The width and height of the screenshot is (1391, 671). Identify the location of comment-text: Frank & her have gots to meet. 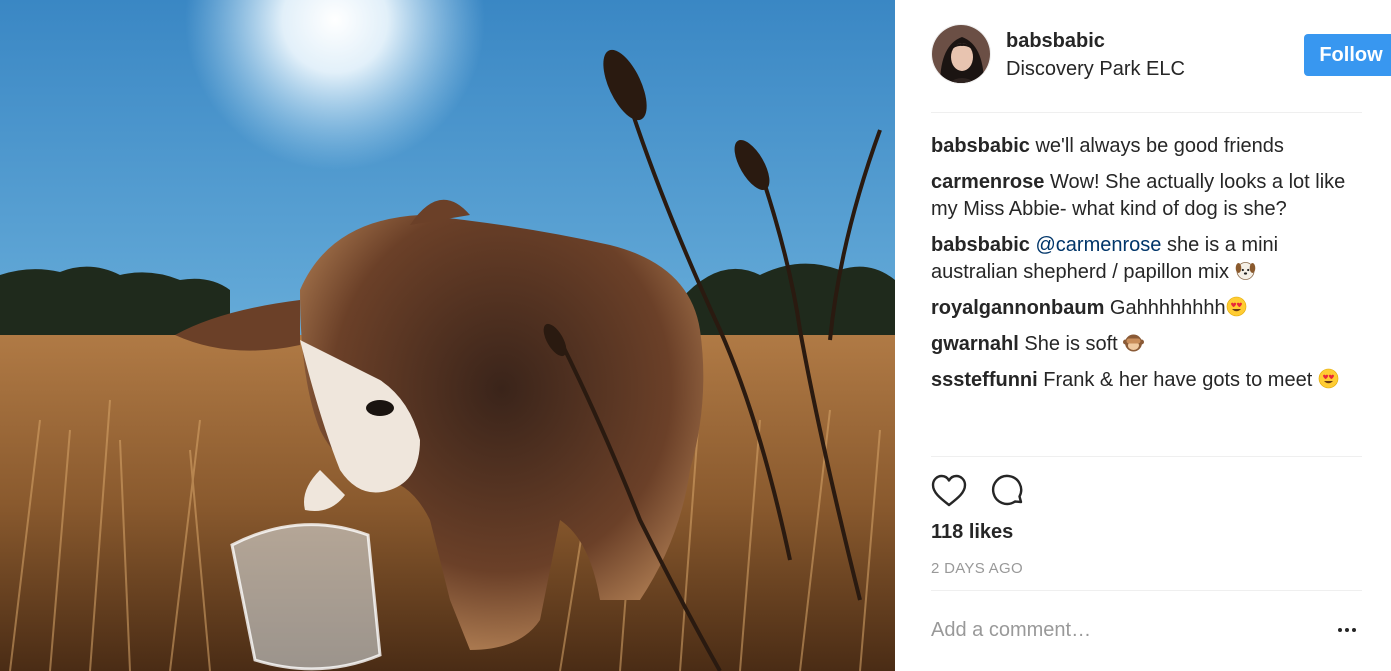
(1178, 380).